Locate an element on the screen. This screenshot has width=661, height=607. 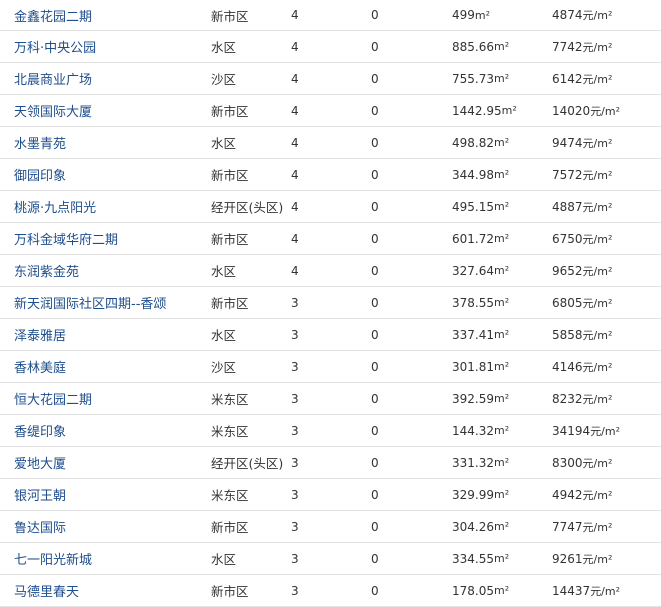
area-size-value: 885.66 is located at coordinates (473, 46).